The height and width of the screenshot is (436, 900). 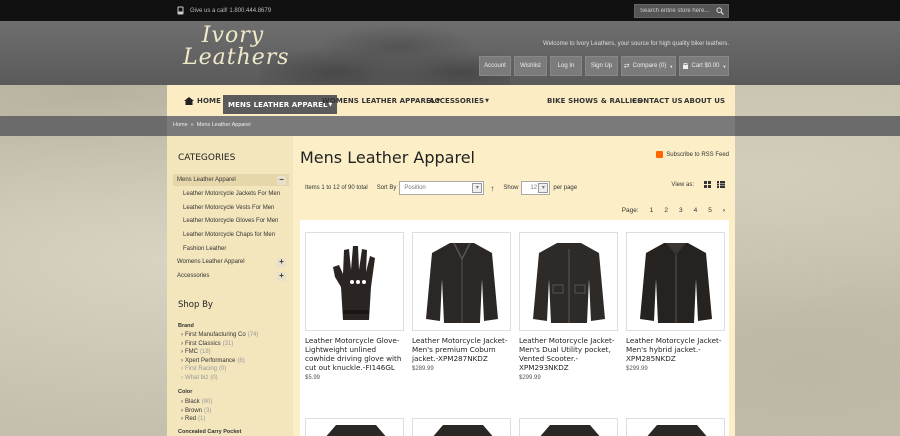 I want to click on rss-icon, so click(x=660, y=154).